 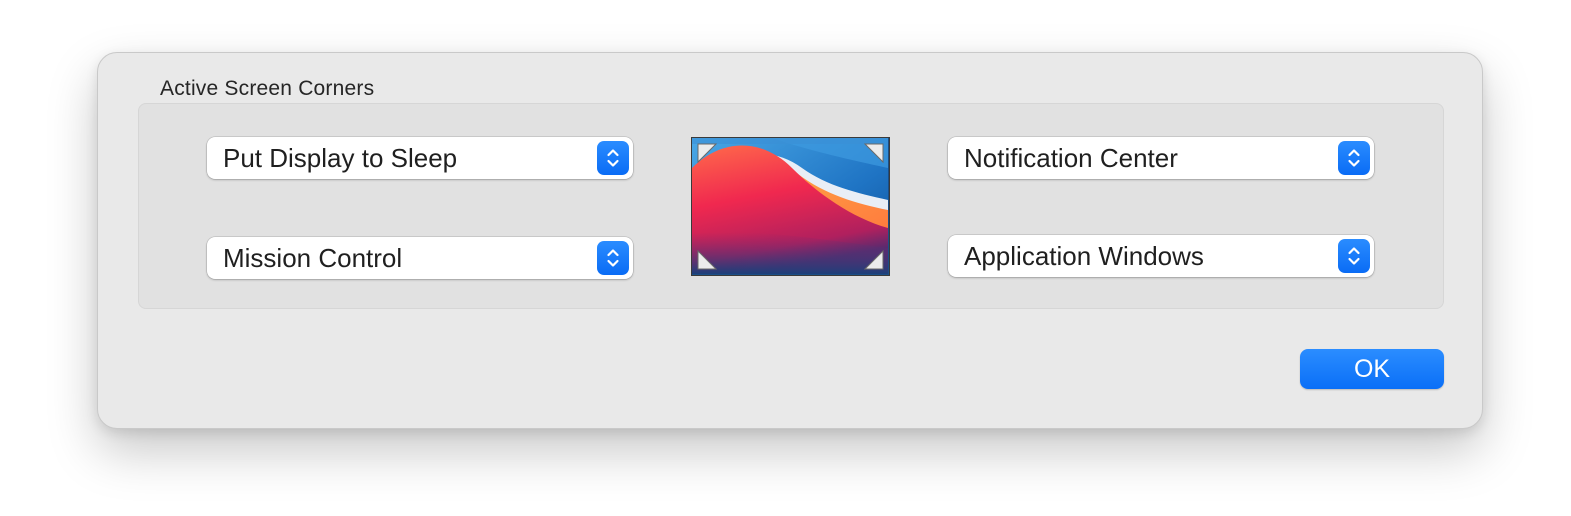 I want to click on top-right-corner-value: Notification Center, so click(x=1071, y=158).